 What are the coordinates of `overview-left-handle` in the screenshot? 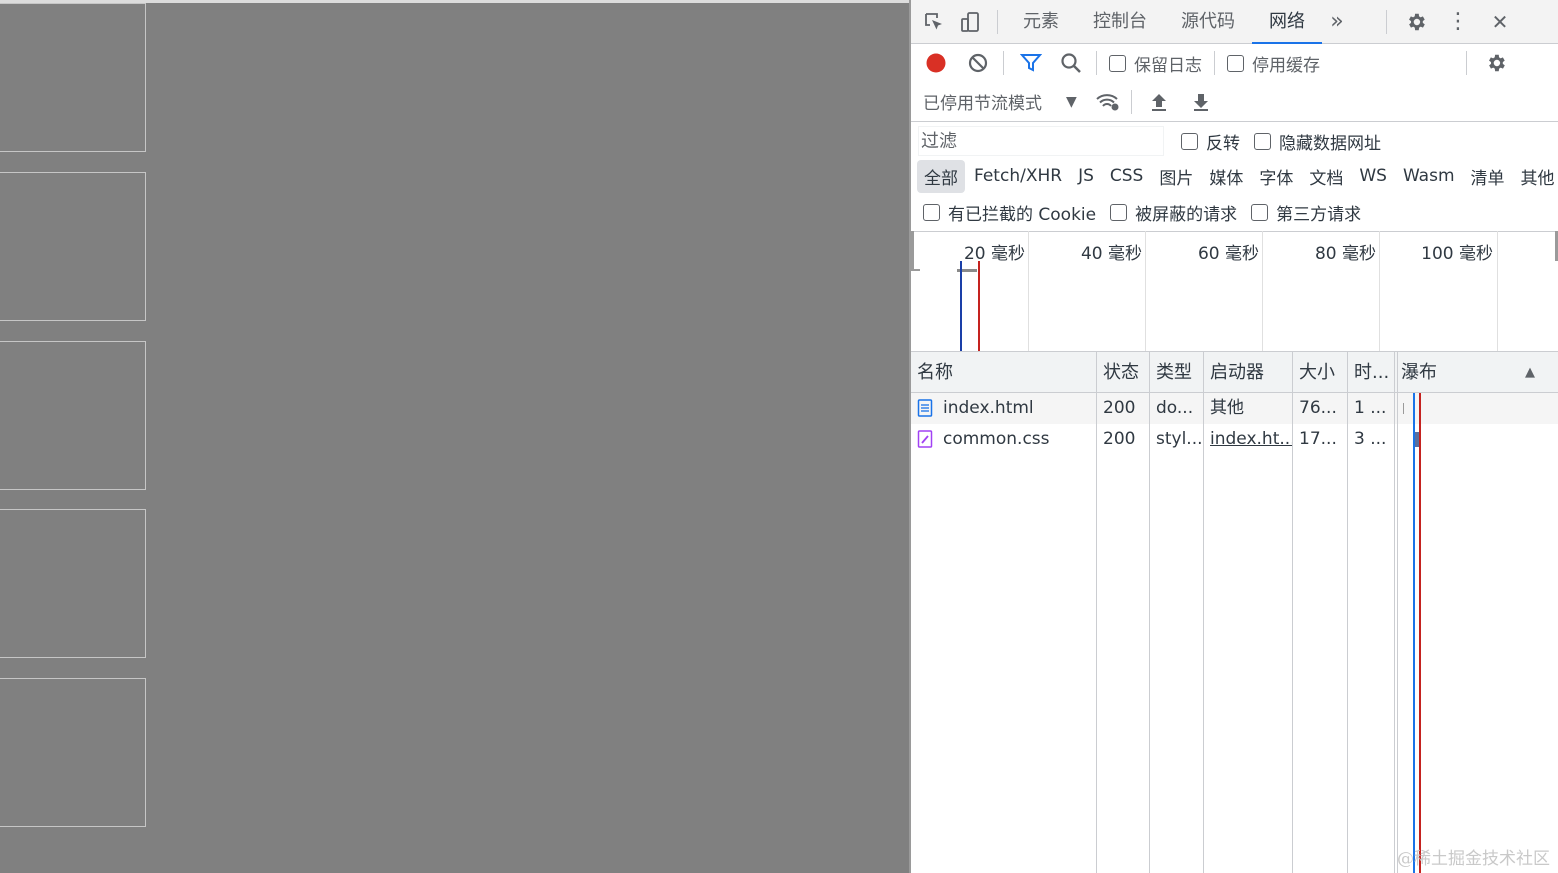 It's located at (912, 251).